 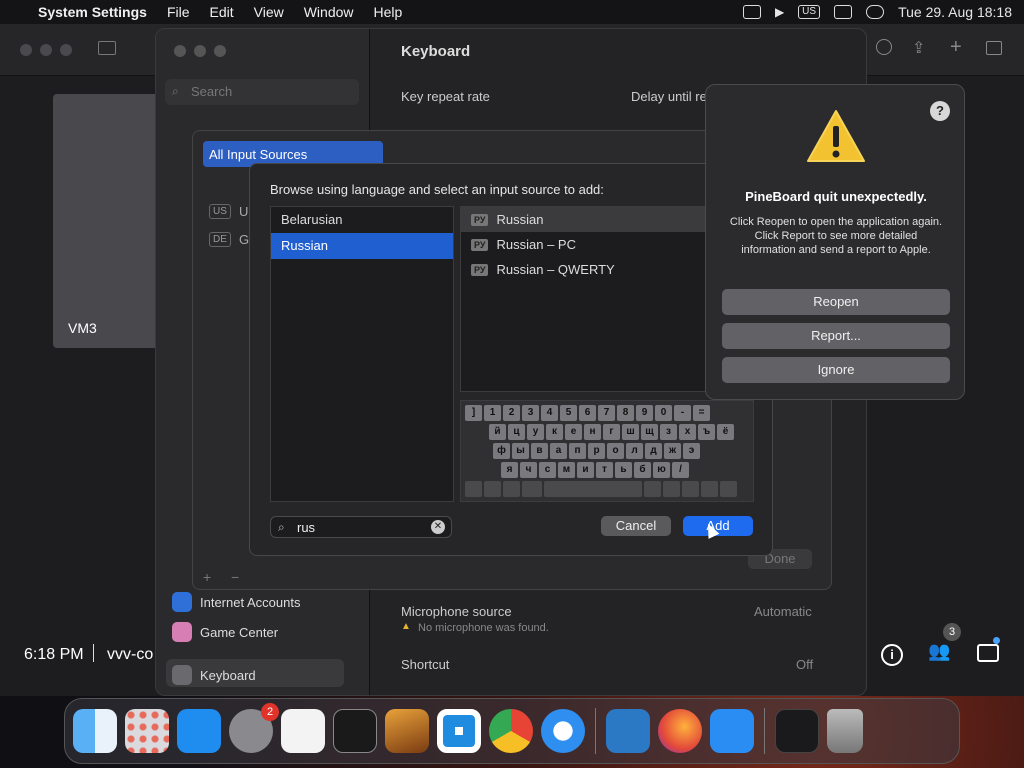 What do you see at coordinates (779, 12) in the screenshot?
I see `play-icon: ▶` at bounding box center [779, 12].